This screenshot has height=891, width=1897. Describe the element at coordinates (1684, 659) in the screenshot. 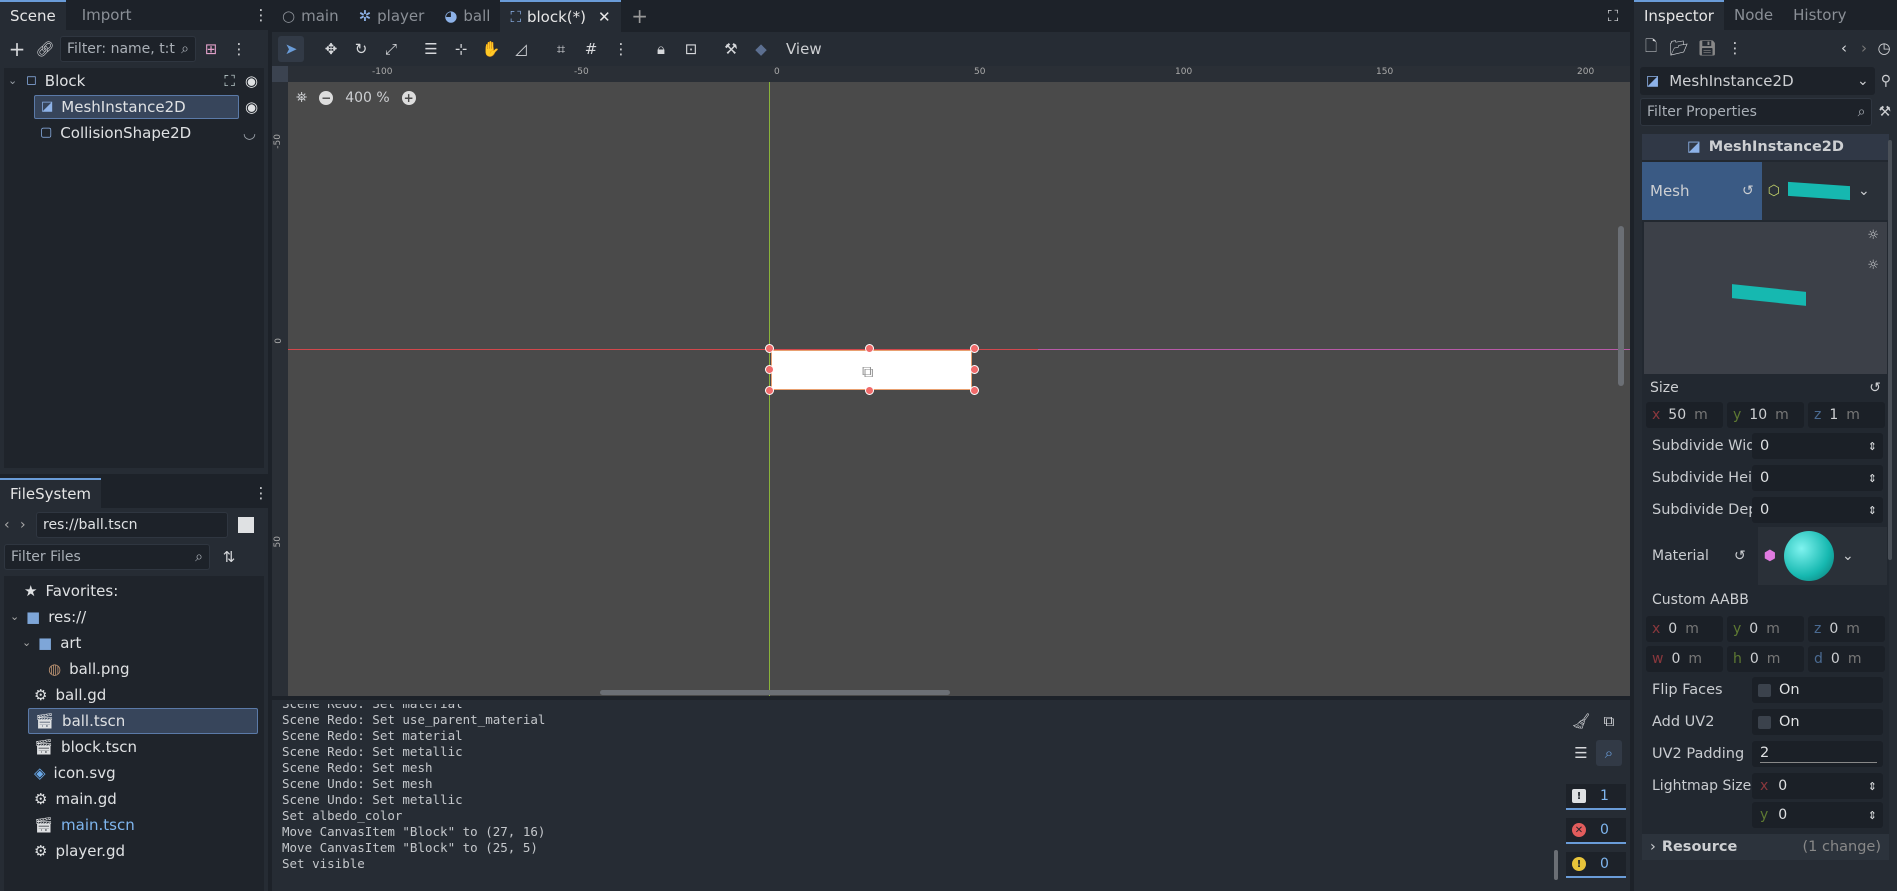

I see `aabb-w-field: w0m` at that location.